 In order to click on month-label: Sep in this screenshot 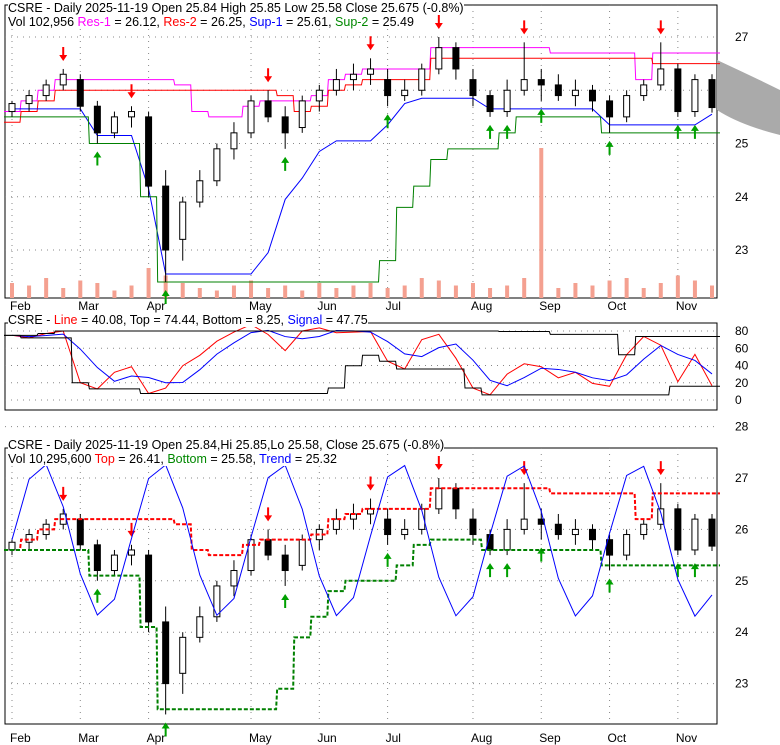, I will do `click(550, 306)`.